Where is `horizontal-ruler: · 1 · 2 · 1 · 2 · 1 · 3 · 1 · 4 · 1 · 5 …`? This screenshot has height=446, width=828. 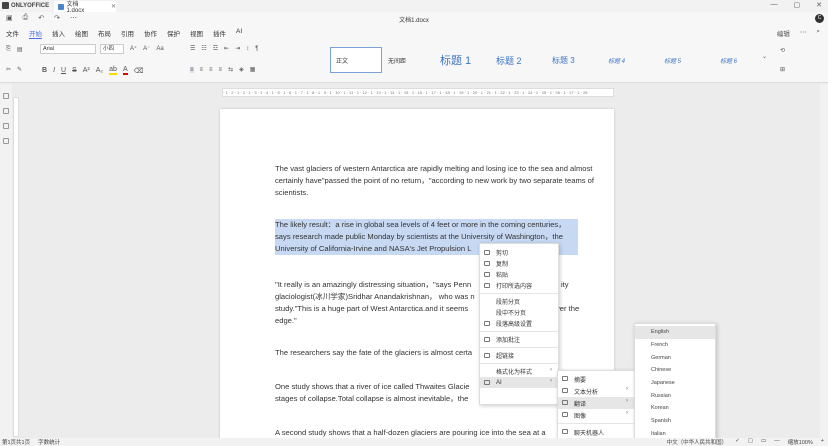
horizontal-ruler: · 1 · 2 · 1 · 2 · 1 · 3 · 1 · 4 · 1 · 5 … is located at coordinates (418, 92).